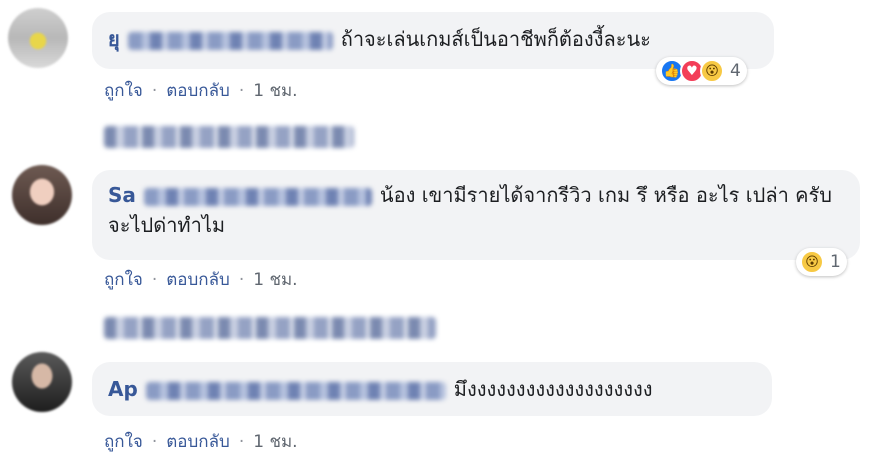 The image size is (895, 465). I want to click on comment-bubble: Ap มึงงงงงงงงงงงงงงงงงงง, so click(432, 389).